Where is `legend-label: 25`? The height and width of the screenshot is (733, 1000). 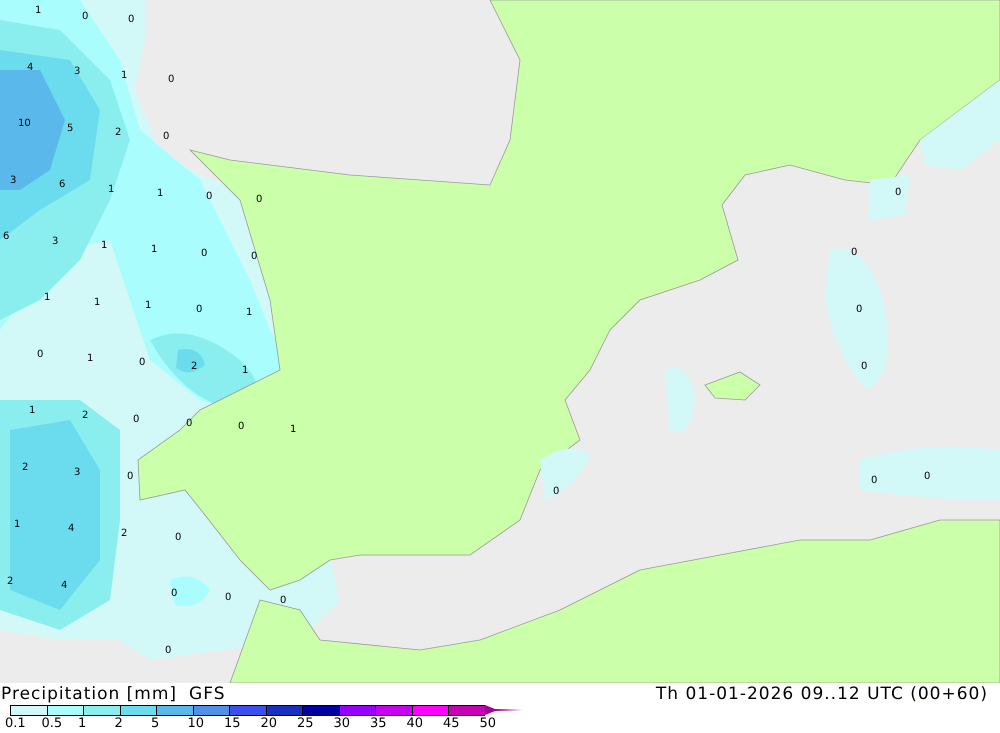
legend-label: 25 is located at coordinates (305, 723).